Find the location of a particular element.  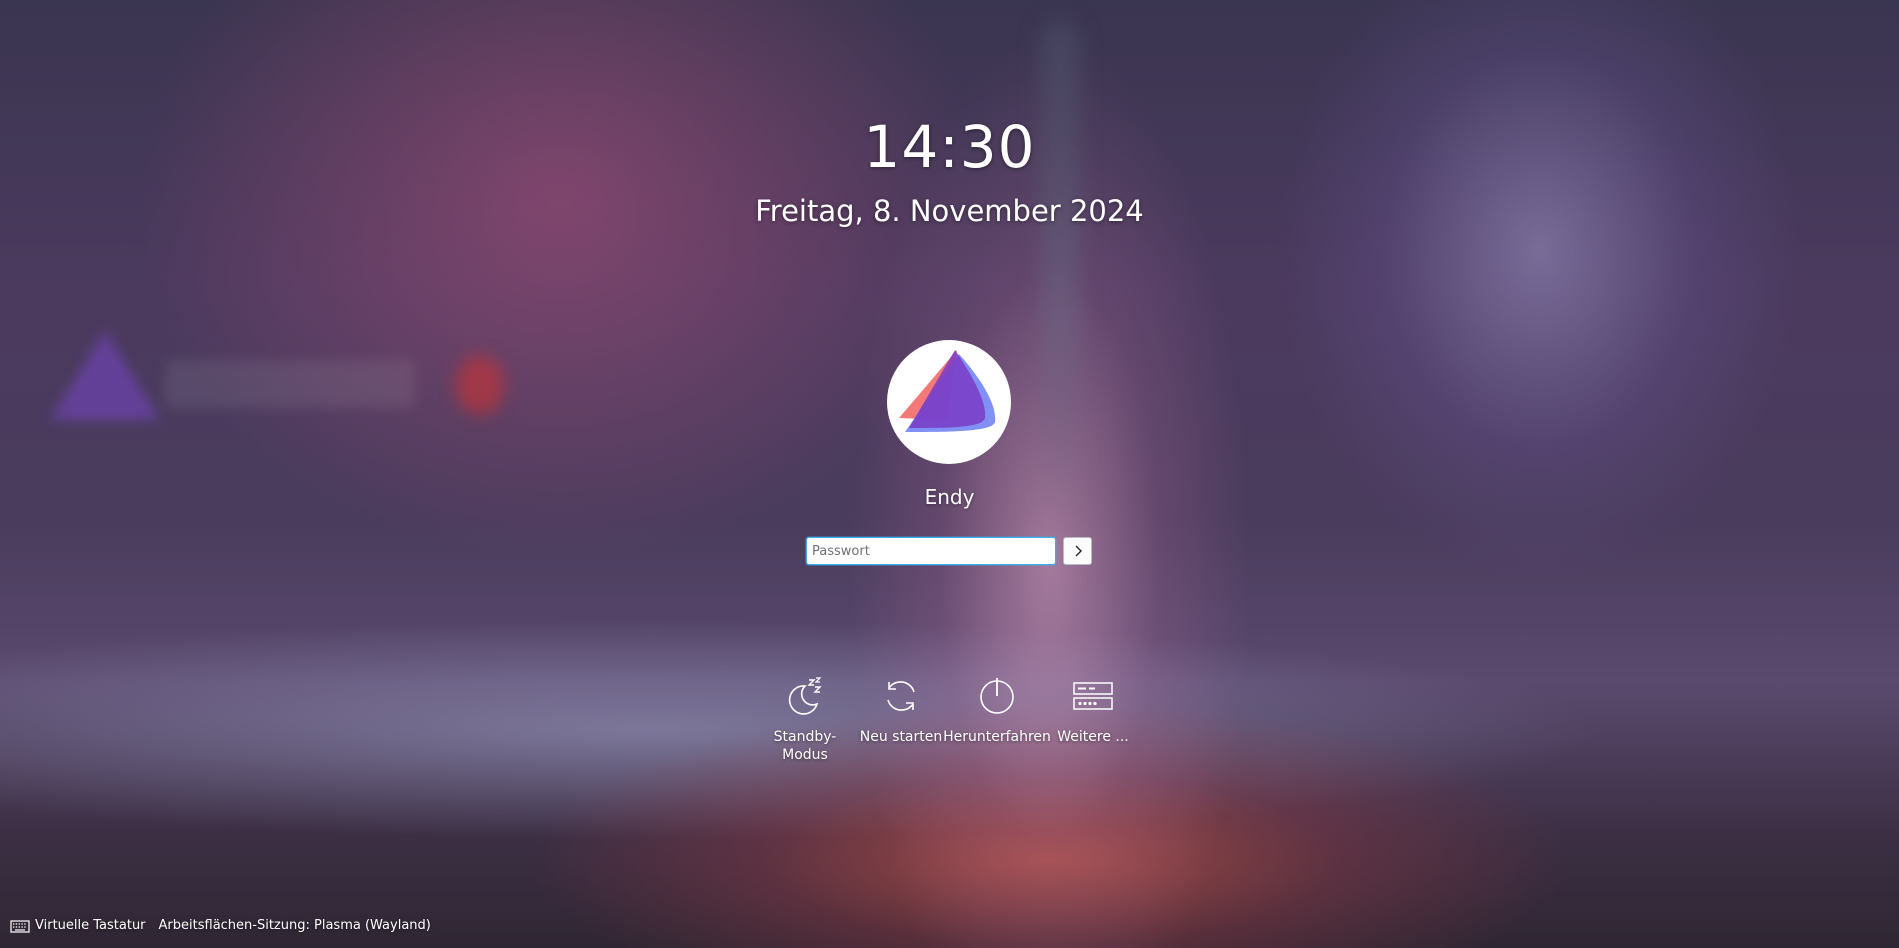

power-icon is located at coordinates (997, 696).